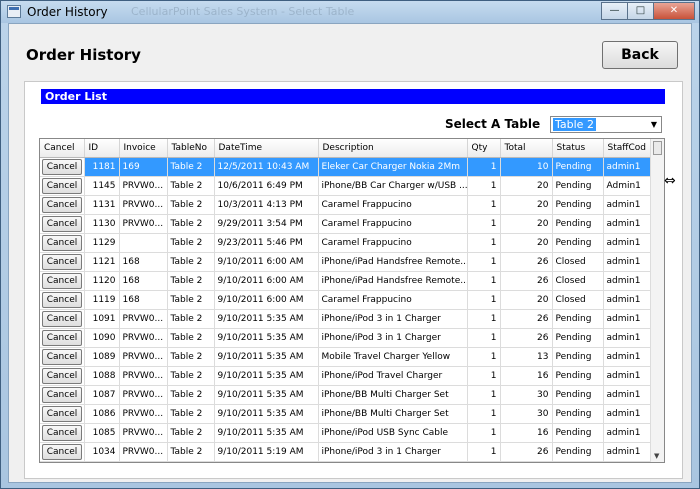 The width and height of the screenshot is (700, 489). Describe the element at coordinates (526, 357) in the screenshot. I see `cell-total: 13` at that location.